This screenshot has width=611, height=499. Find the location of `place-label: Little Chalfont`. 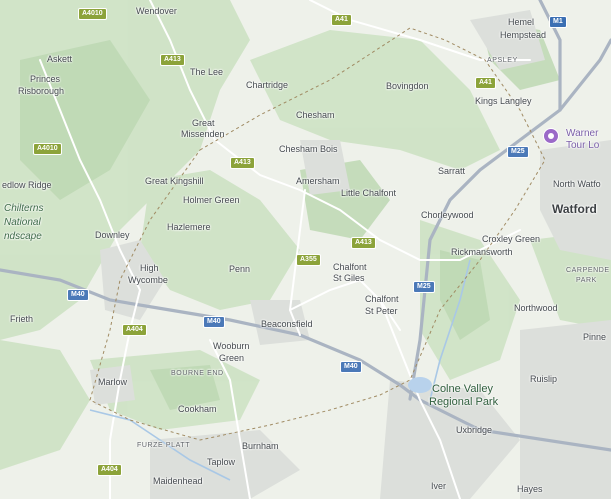

place-label: Little Chalfont is located at coordinates (369, 193).